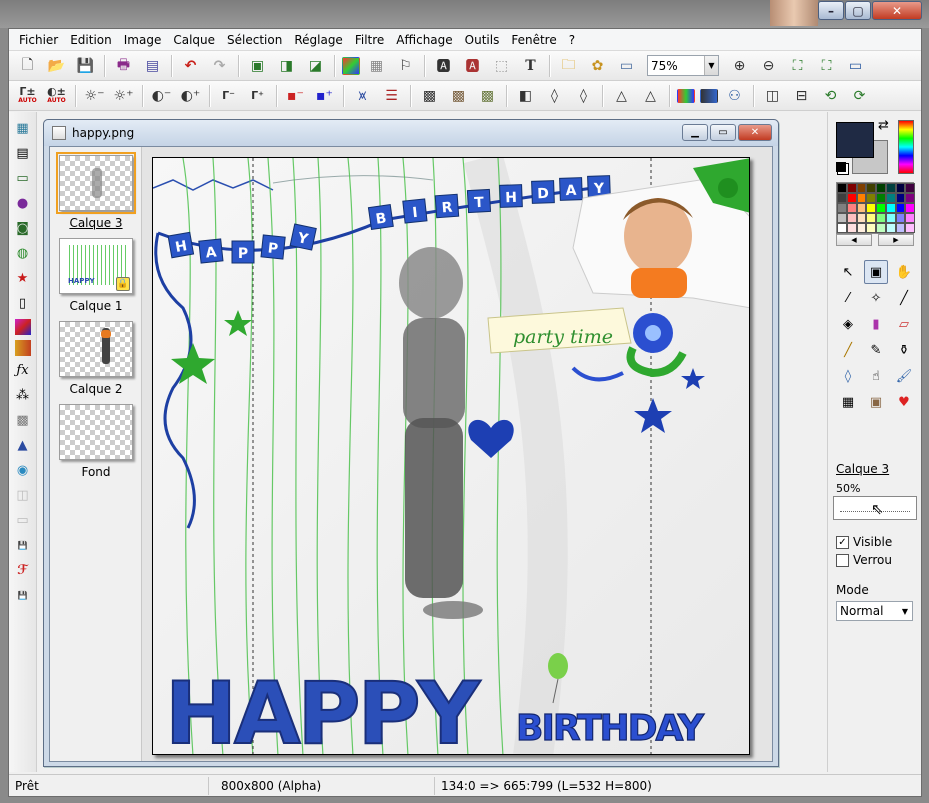 This screenshot has height=803, width=929. I want to click on function-icon: ƒx, so click(23, 371).